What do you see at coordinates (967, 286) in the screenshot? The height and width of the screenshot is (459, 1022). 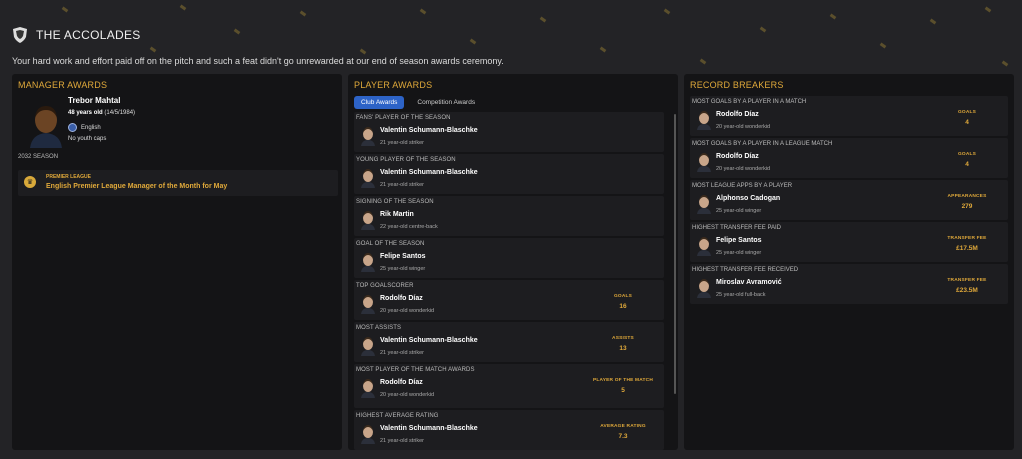 I see `record-stat: TRANSFER FEE £23.5M` at bounding box center [967, 286].